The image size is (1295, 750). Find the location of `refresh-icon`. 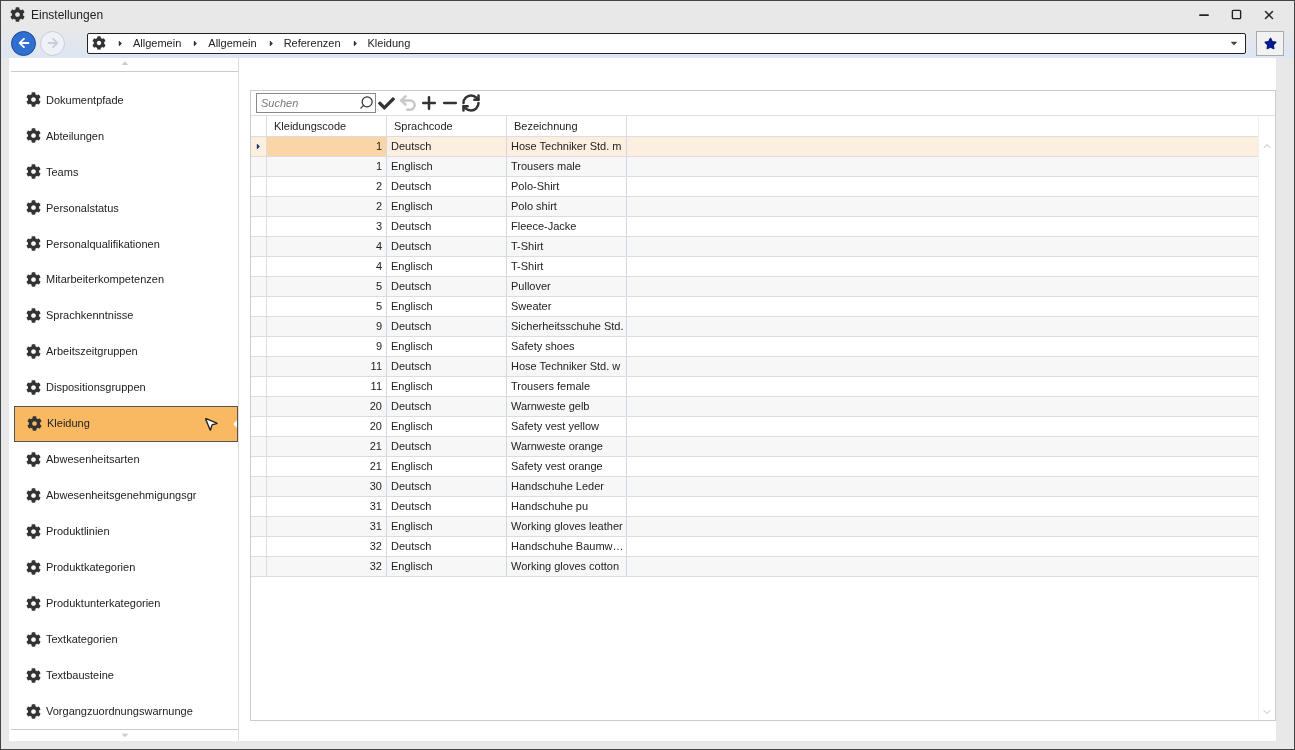

refresh-icon is located at coordinates (470, 103).